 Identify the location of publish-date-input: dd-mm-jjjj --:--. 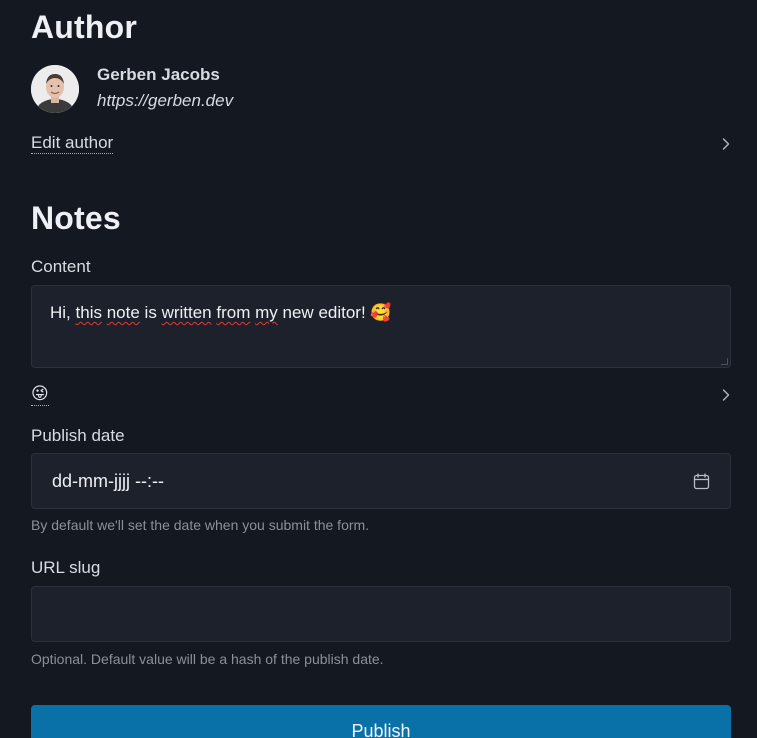
(381, 481).